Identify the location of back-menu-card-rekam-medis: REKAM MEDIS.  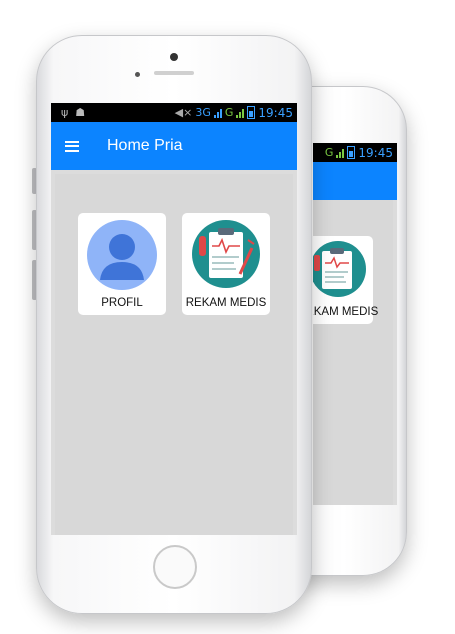
(345, 280).